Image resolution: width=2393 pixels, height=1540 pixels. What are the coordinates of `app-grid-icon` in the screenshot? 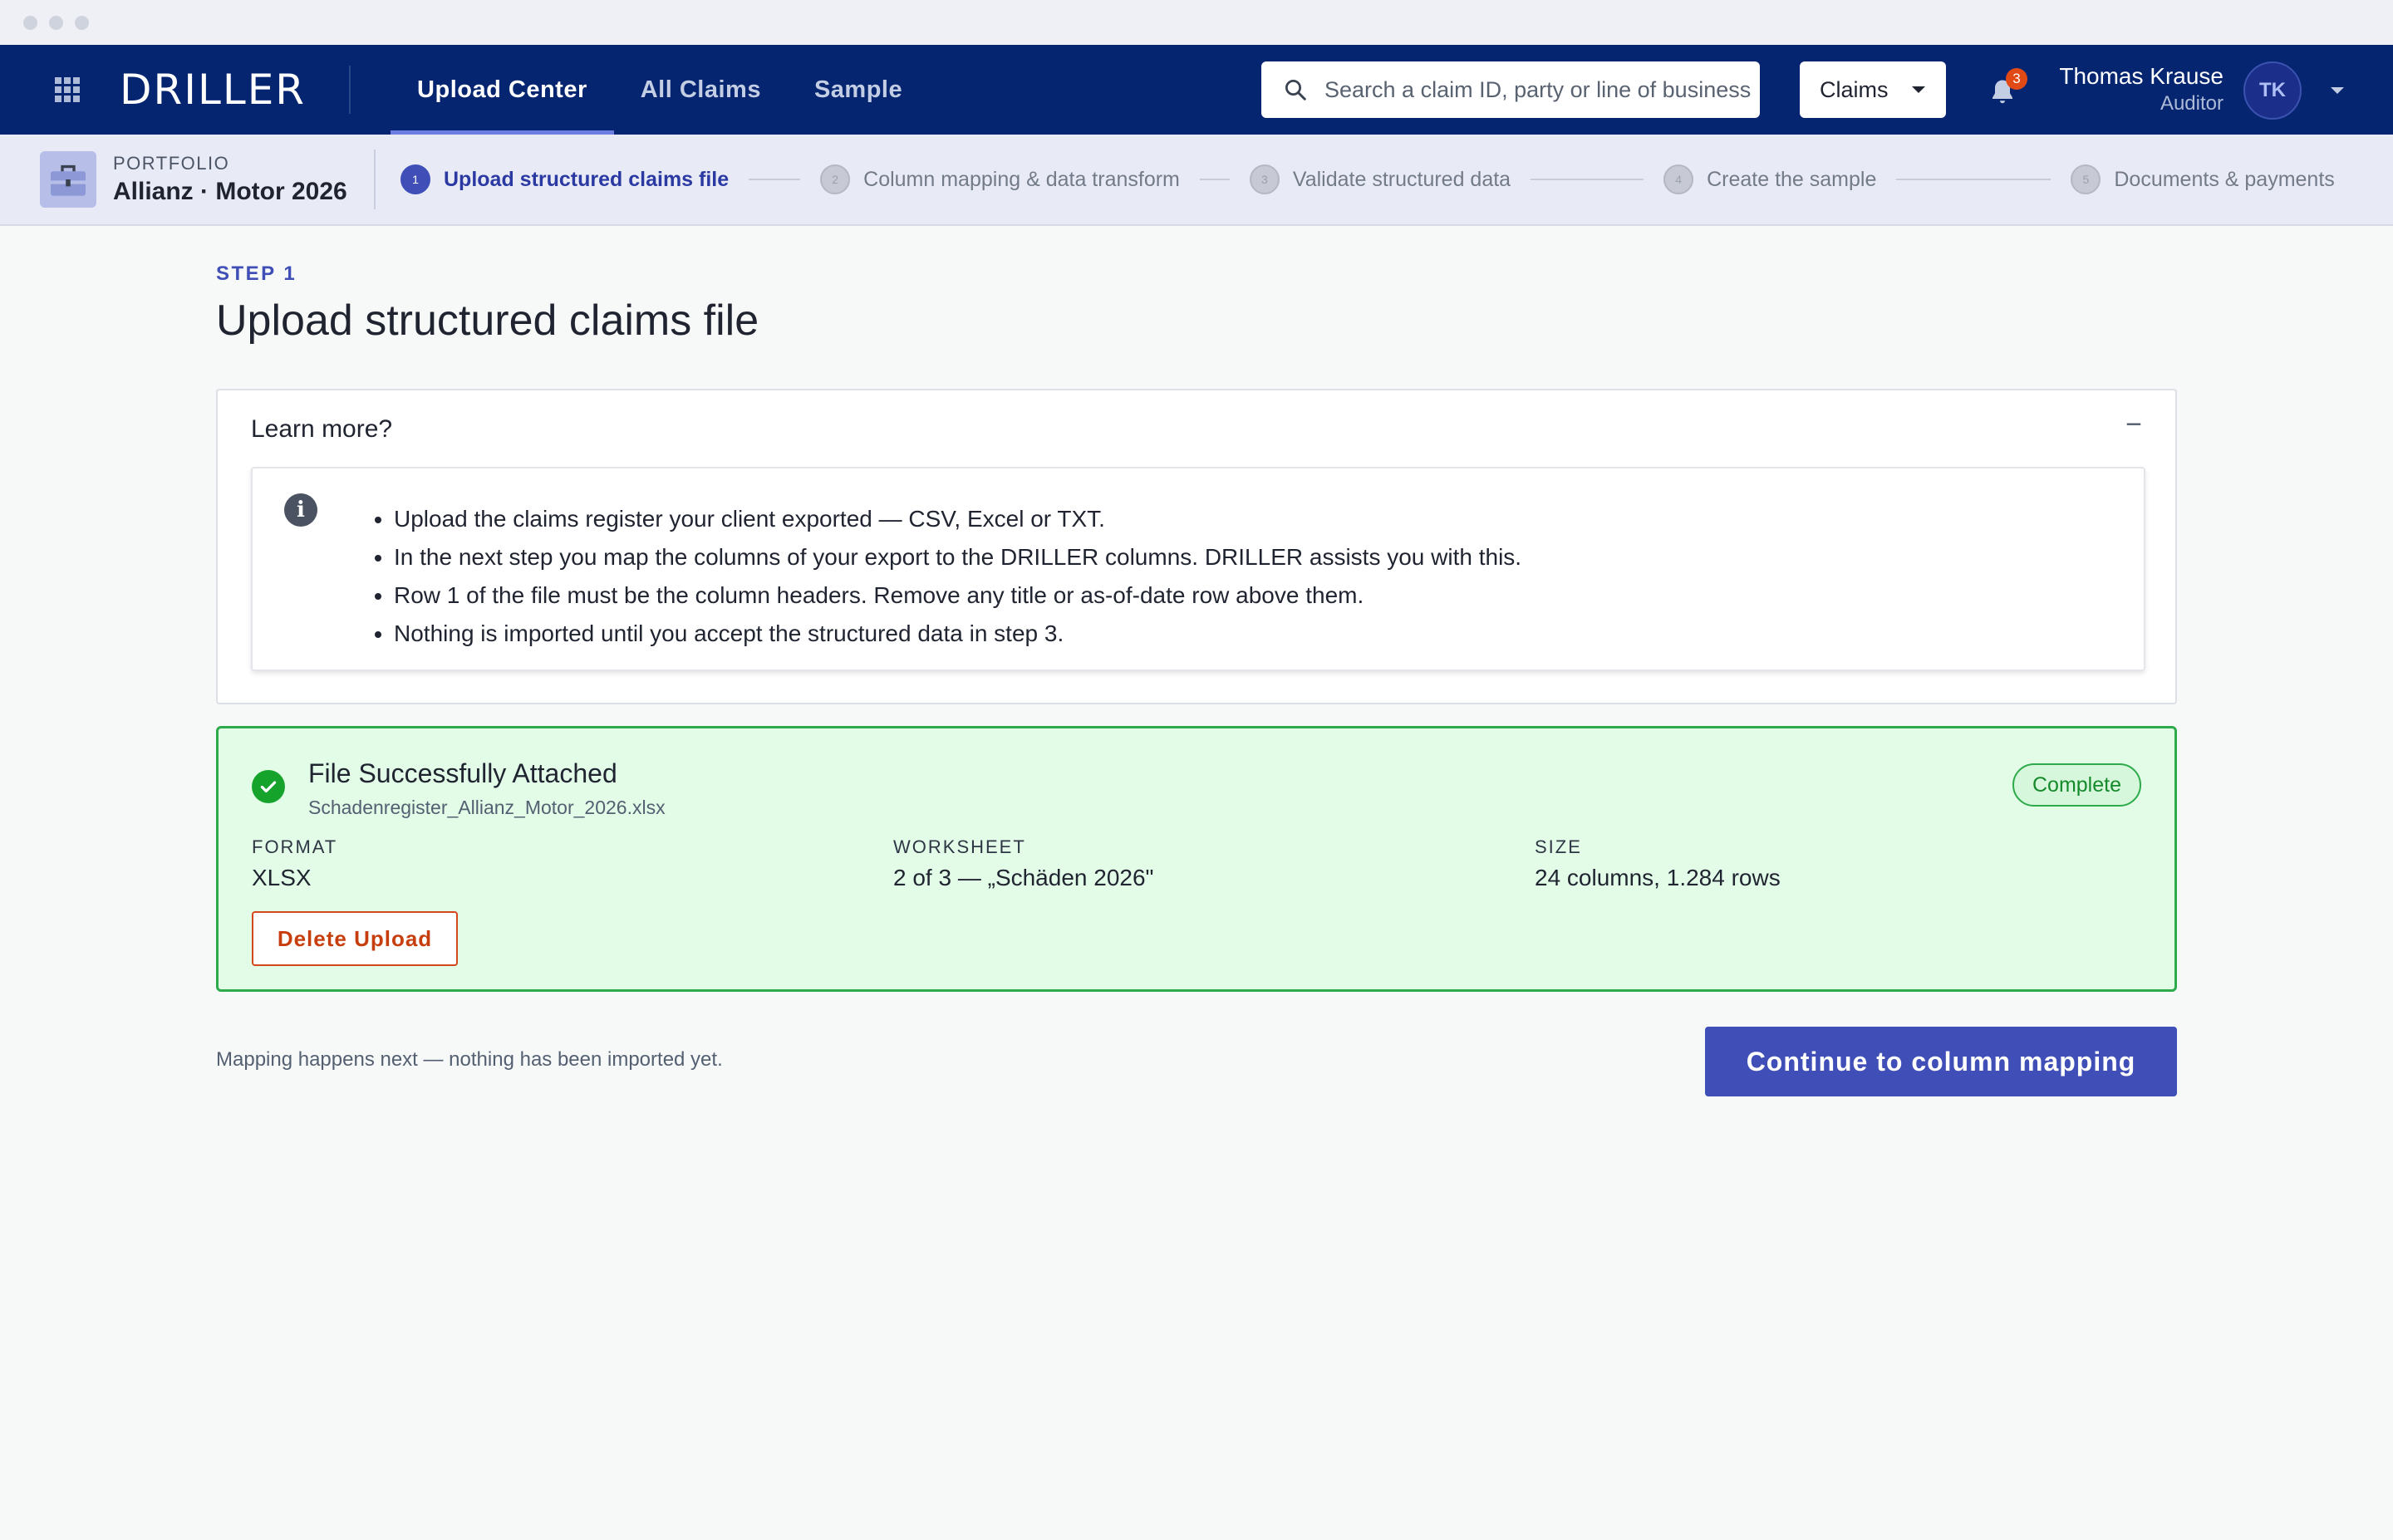 It's located at (67, 89).